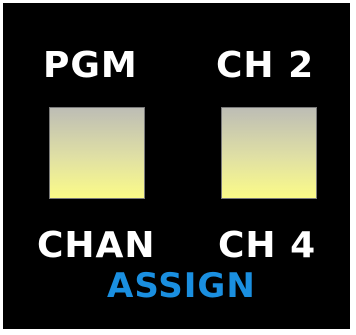 The height and width of the screenshot is (335, 356). I want to click on chan-label: CHAN, so click(96, 245).